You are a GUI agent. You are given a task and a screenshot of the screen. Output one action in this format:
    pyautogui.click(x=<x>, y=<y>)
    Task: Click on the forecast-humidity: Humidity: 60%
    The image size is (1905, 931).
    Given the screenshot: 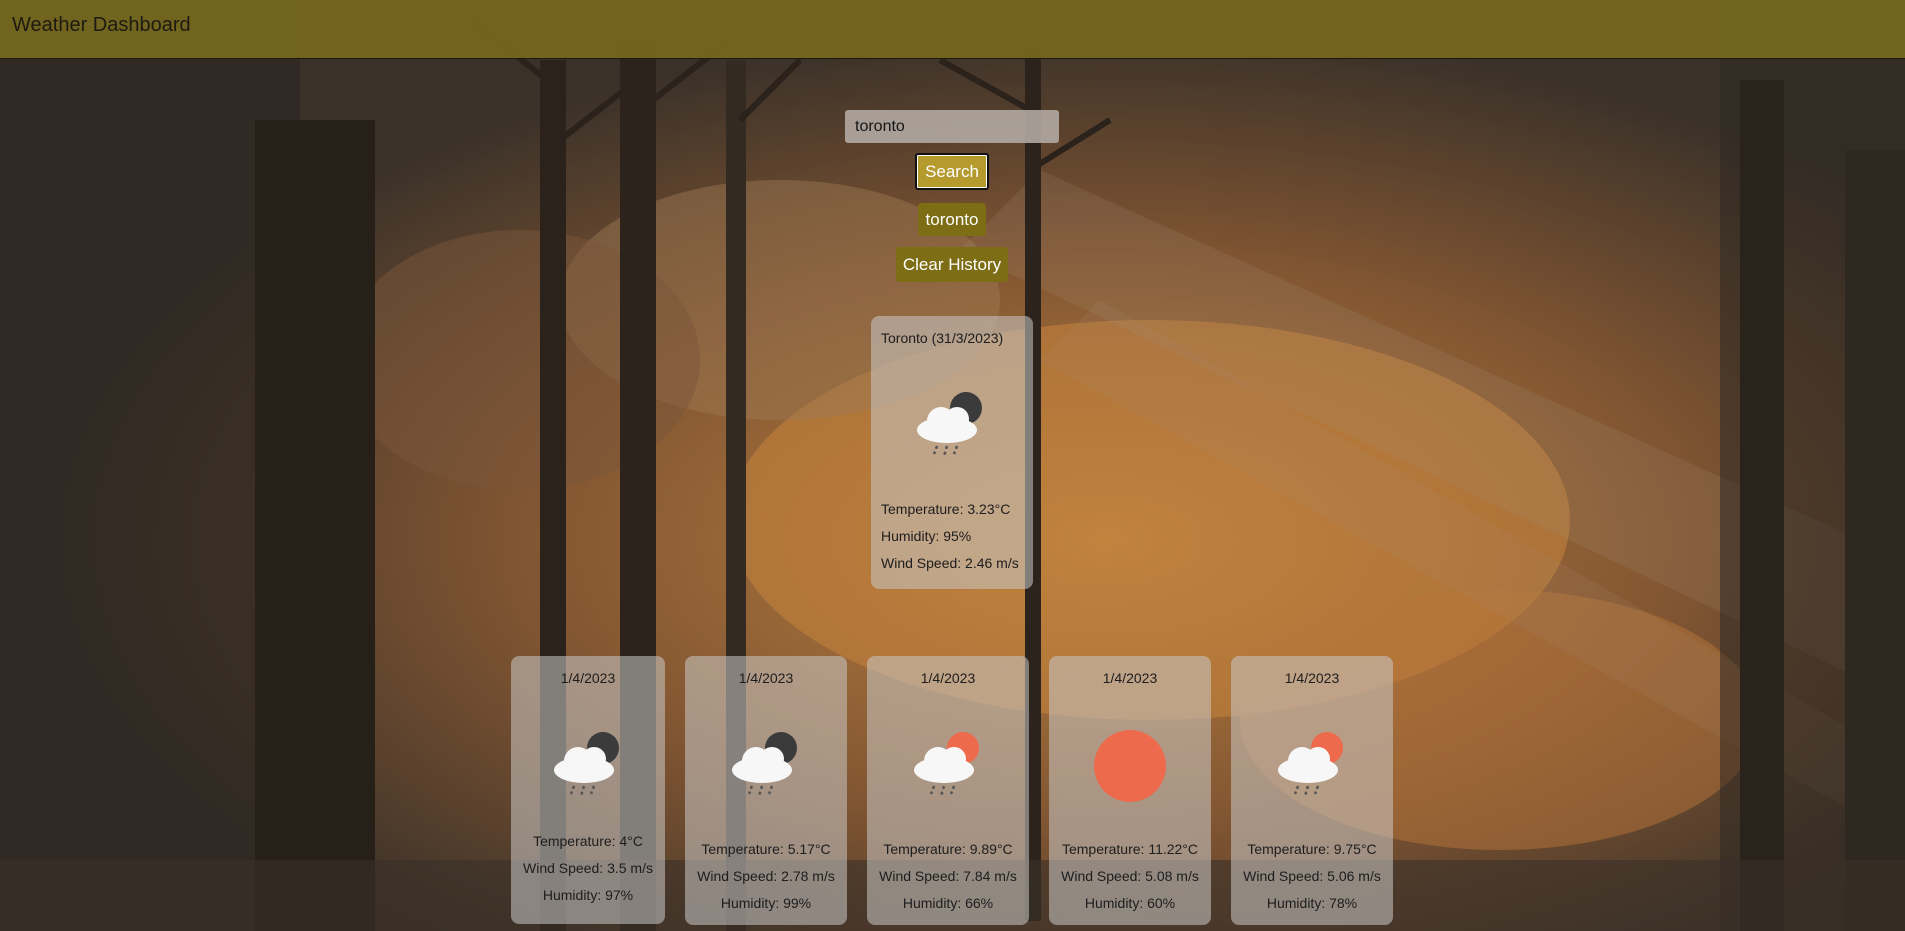 What is the action you would take?
    pyautogui.click(x=1130, y=903)
    